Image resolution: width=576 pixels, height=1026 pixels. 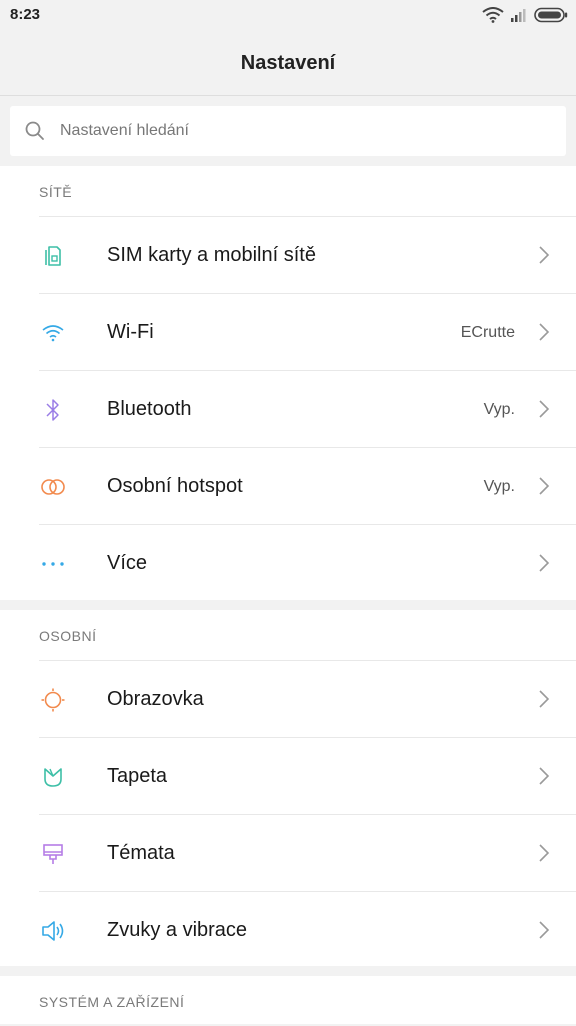 I want to click on search-box, so click(x=288, y=131).